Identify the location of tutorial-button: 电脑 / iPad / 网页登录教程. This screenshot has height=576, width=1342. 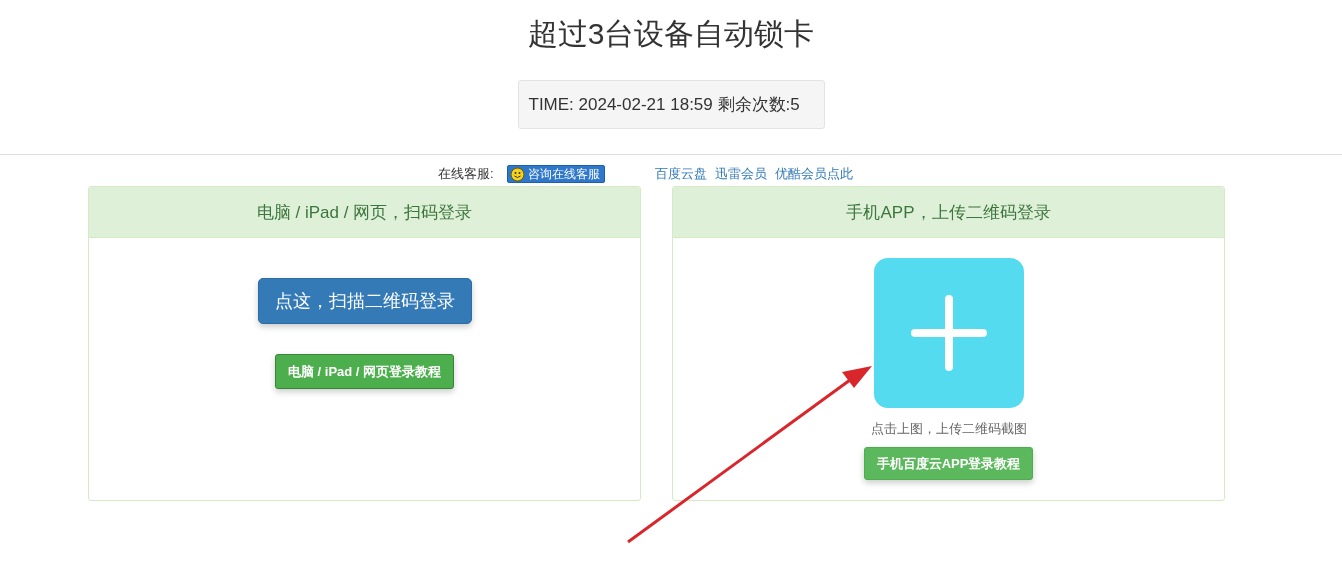
(364, 371).